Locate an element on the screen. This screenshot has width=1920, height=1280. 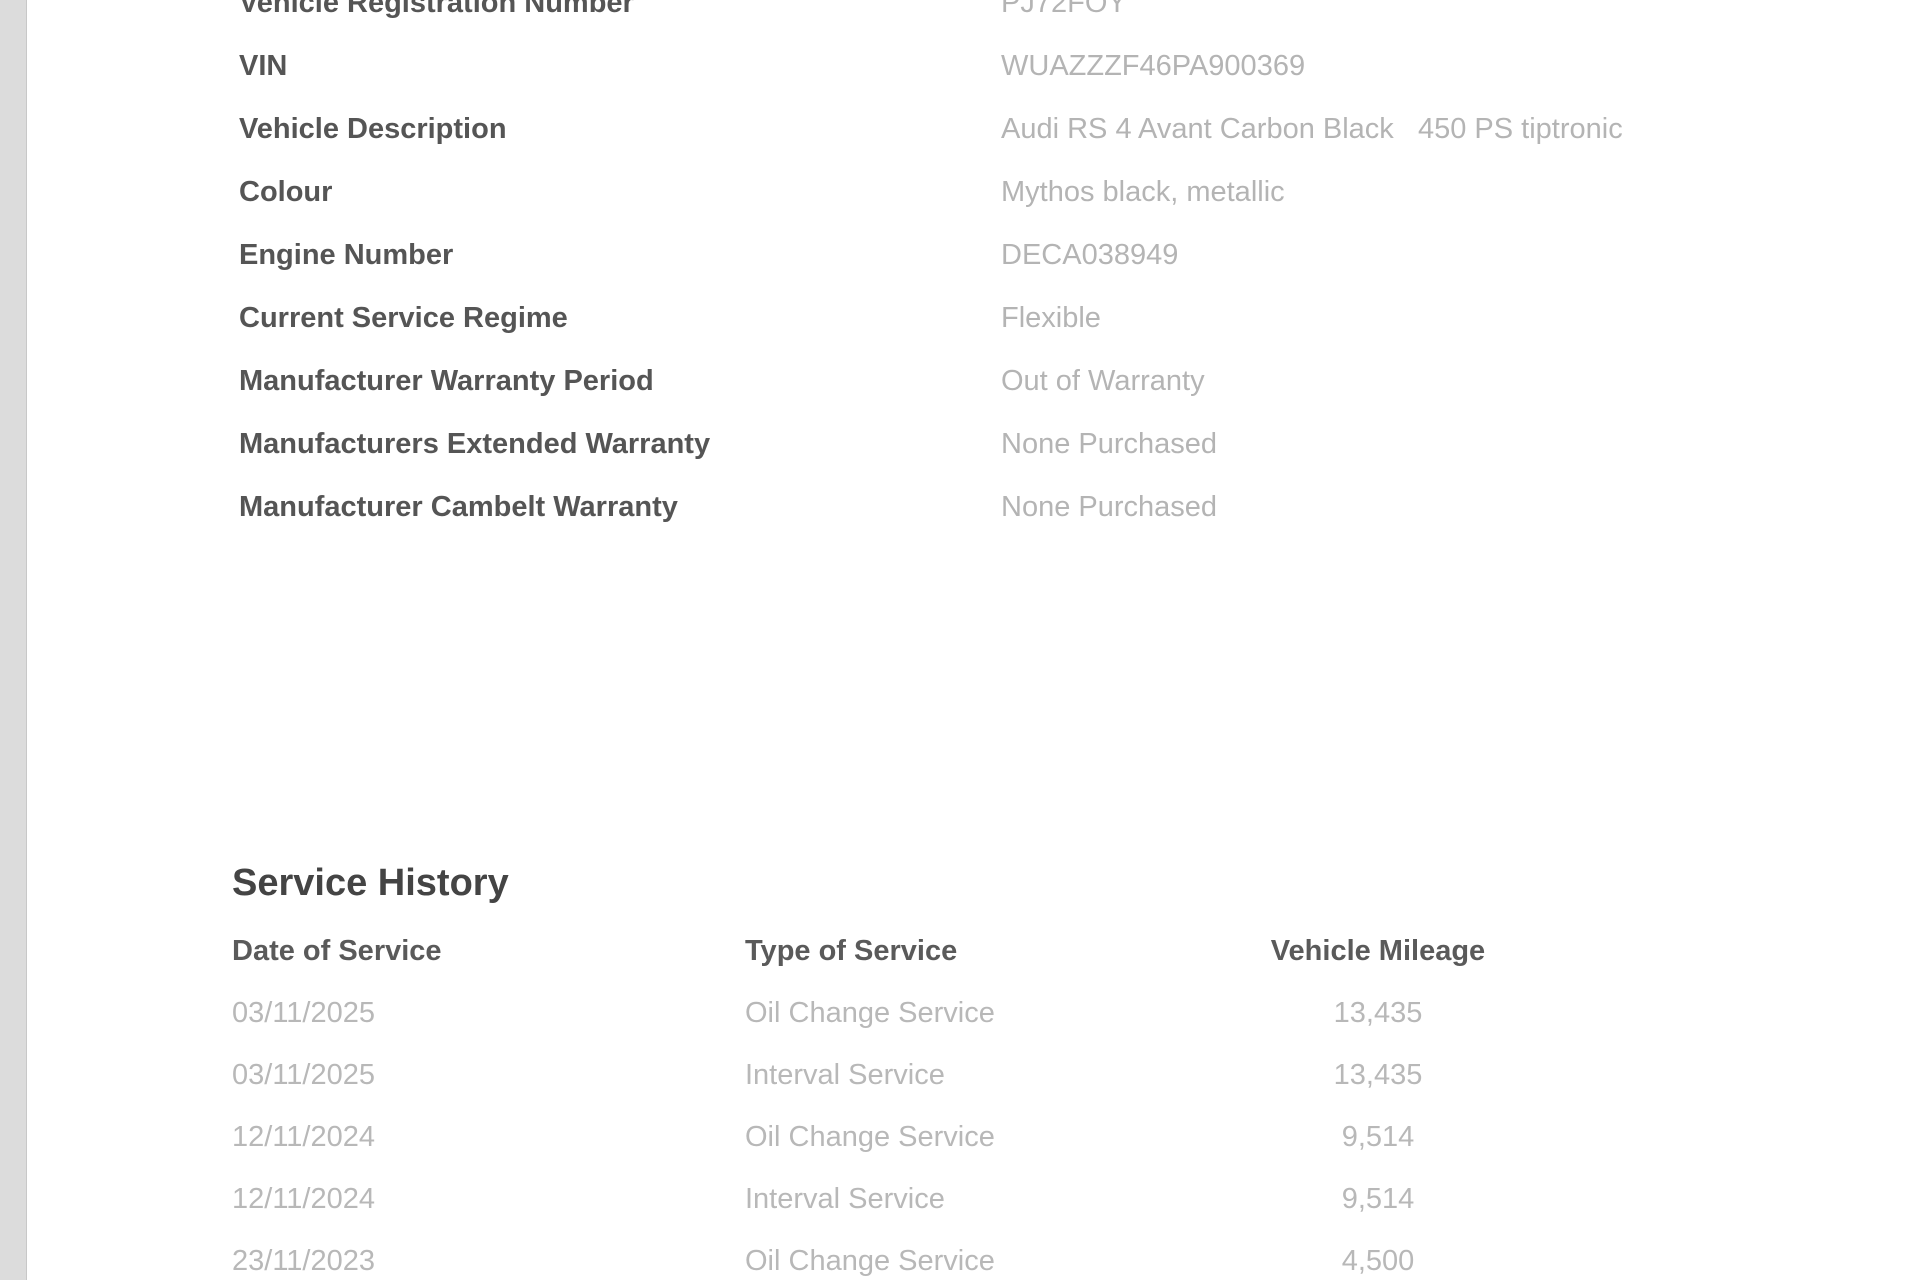
service-mileage: 4,500 is located at coordinates (1378, 1260).